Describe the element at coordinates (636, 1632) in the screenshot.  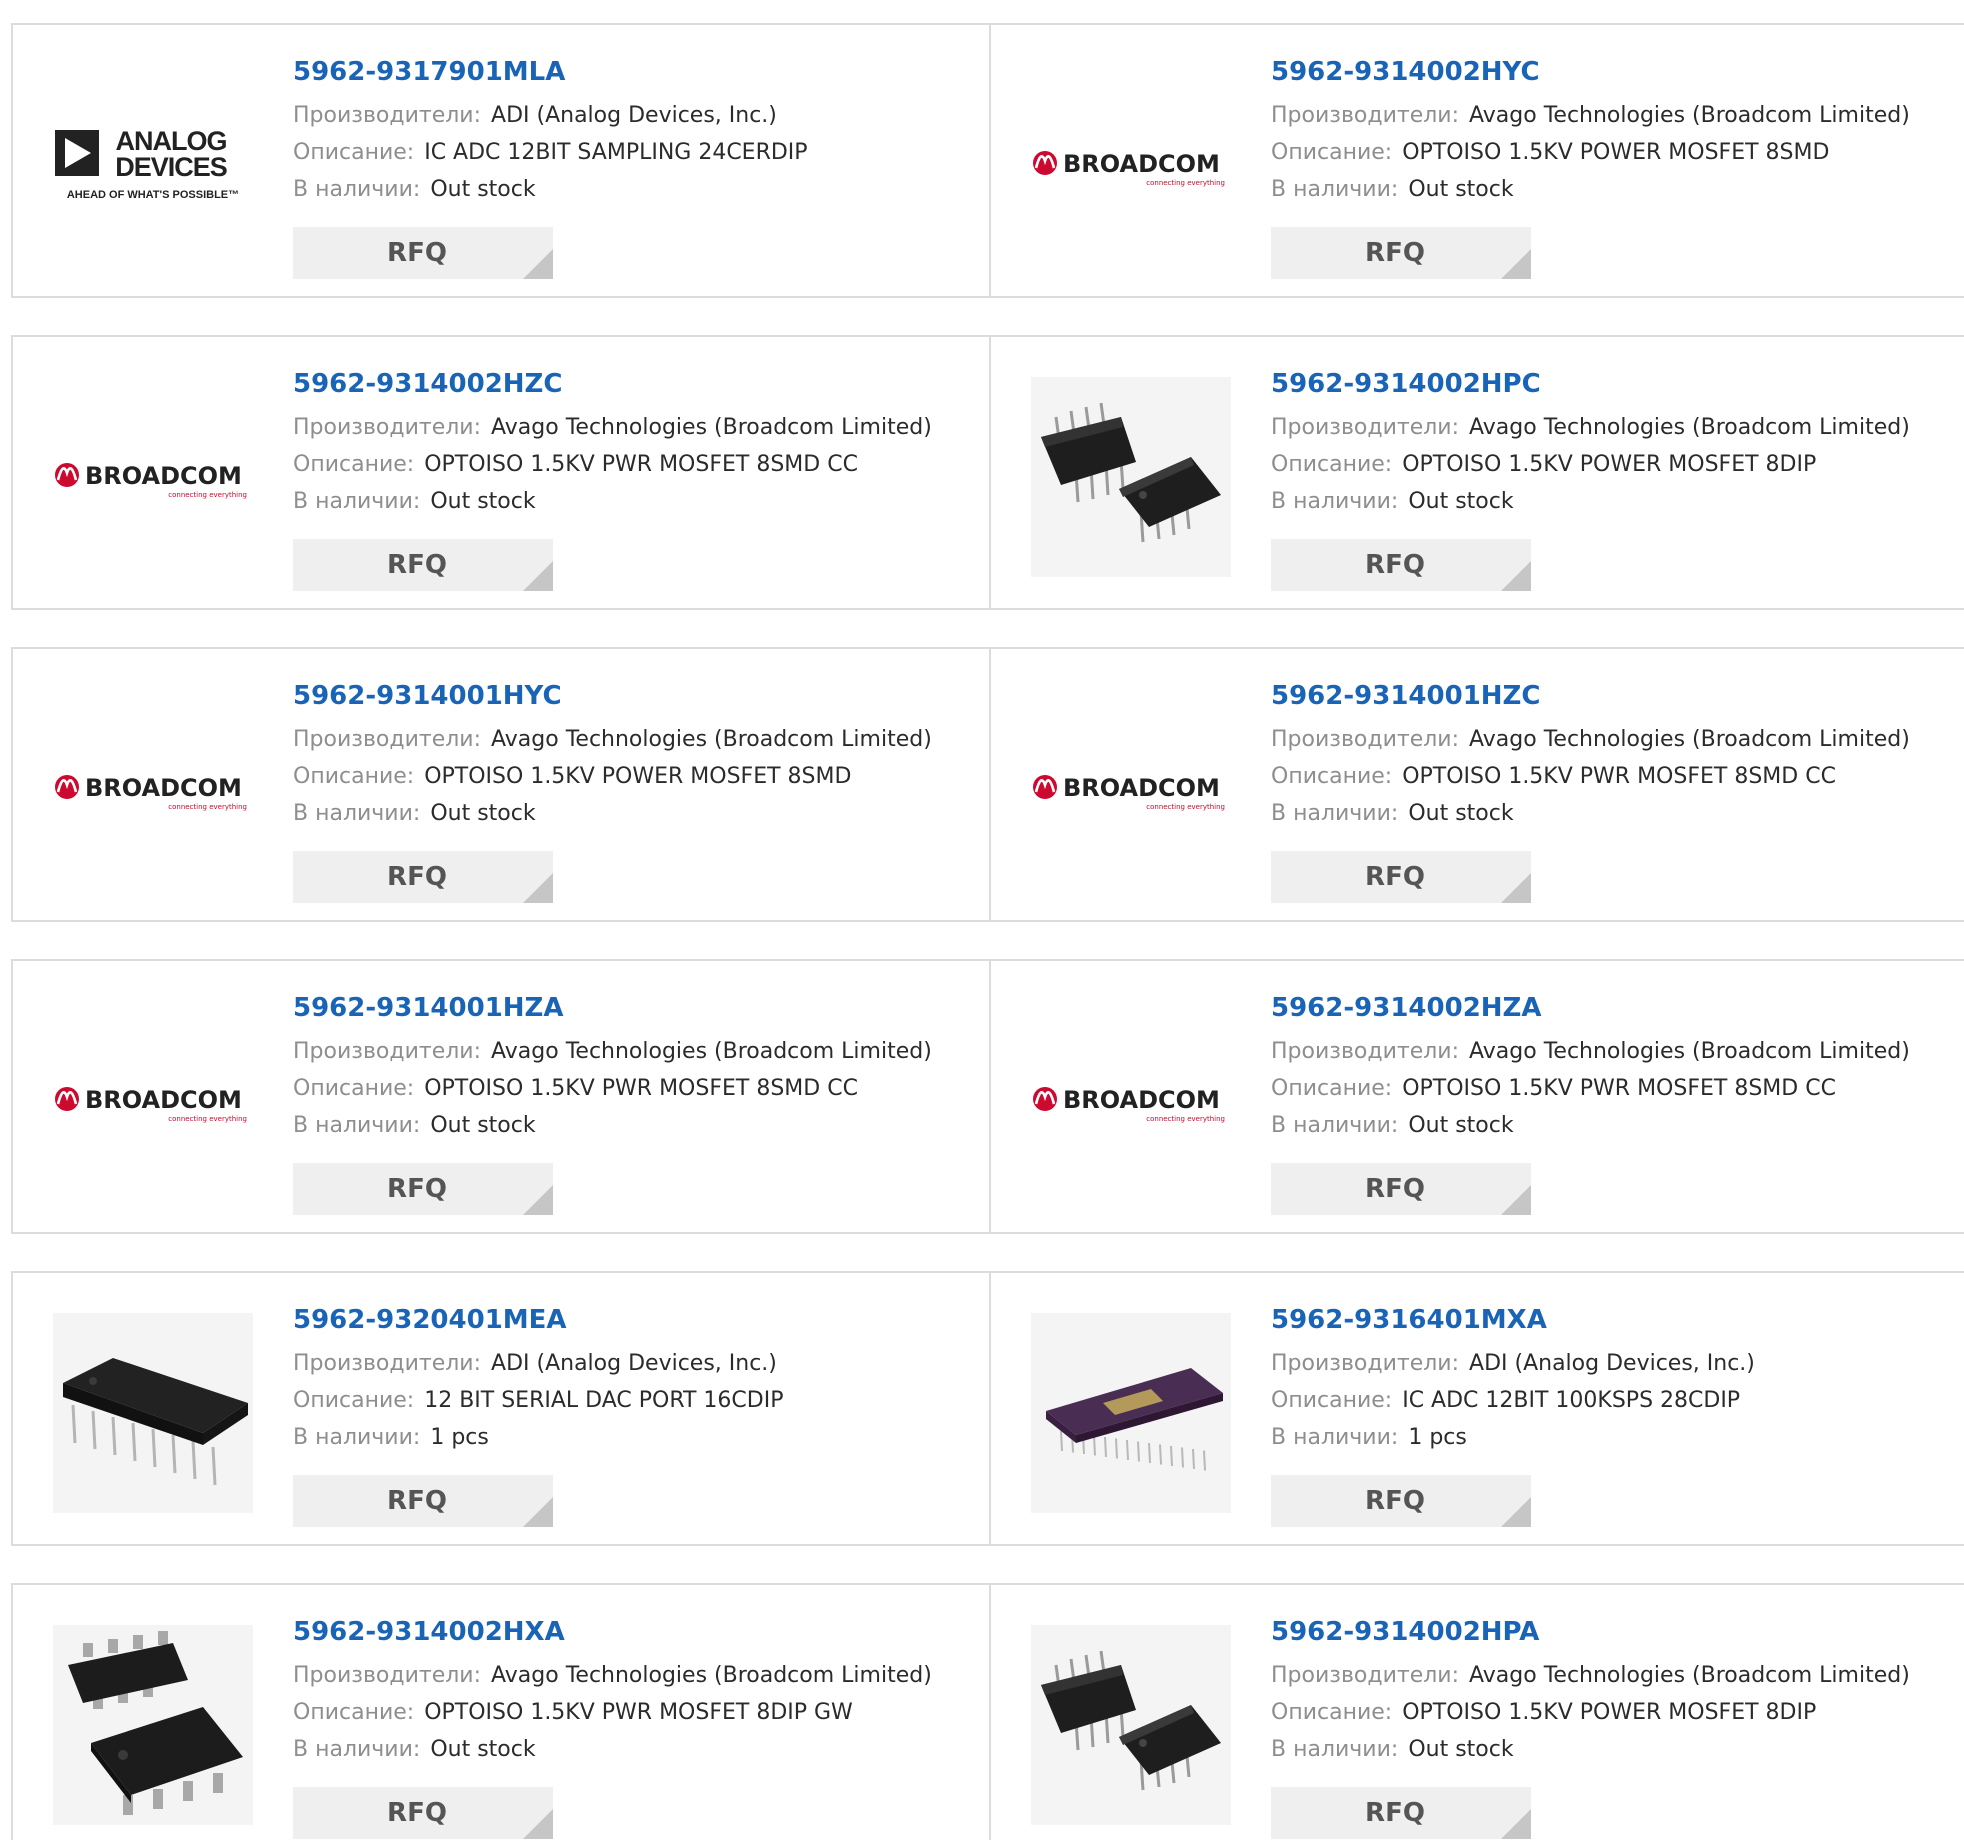
I see `part-number-link: 5962-9314002HXA` at that location.